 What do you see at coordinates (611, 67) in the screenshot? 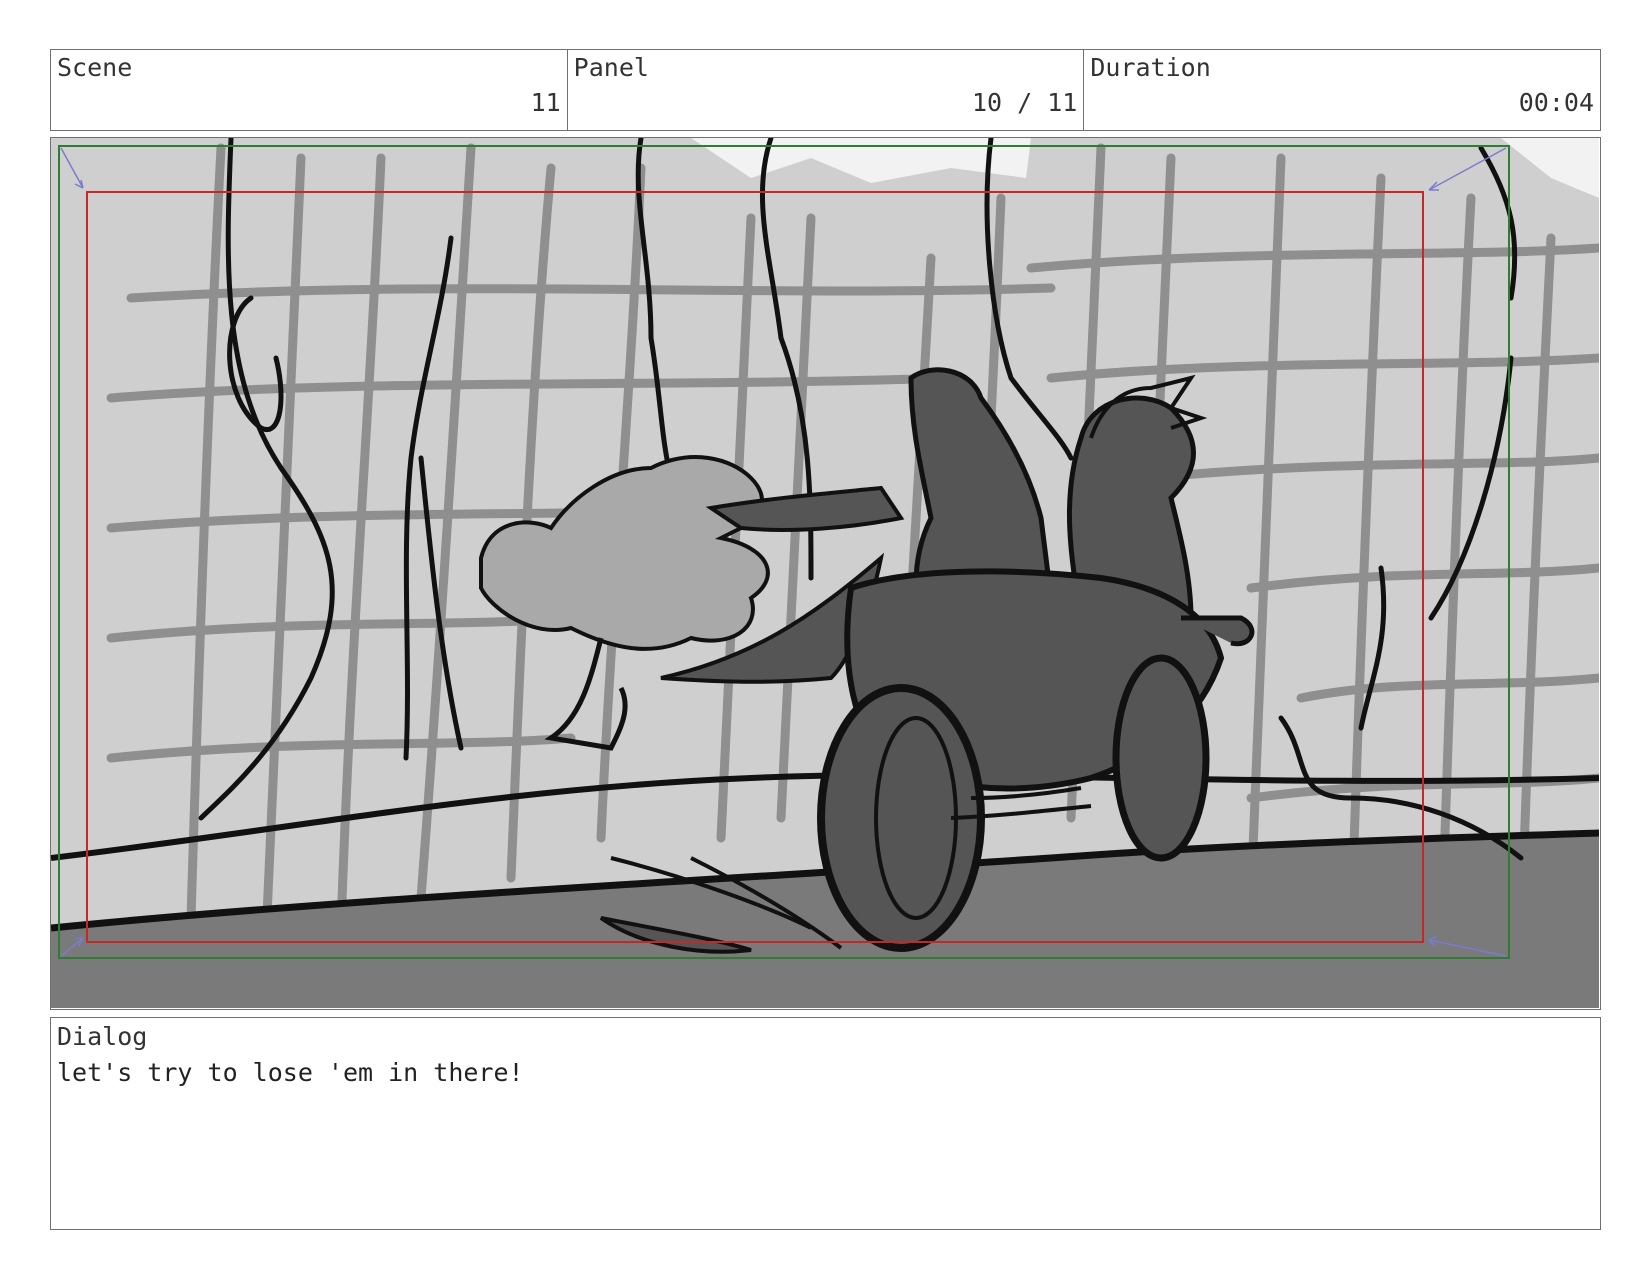
I see `panel-label: Panel` at bounding box center [611, 67].